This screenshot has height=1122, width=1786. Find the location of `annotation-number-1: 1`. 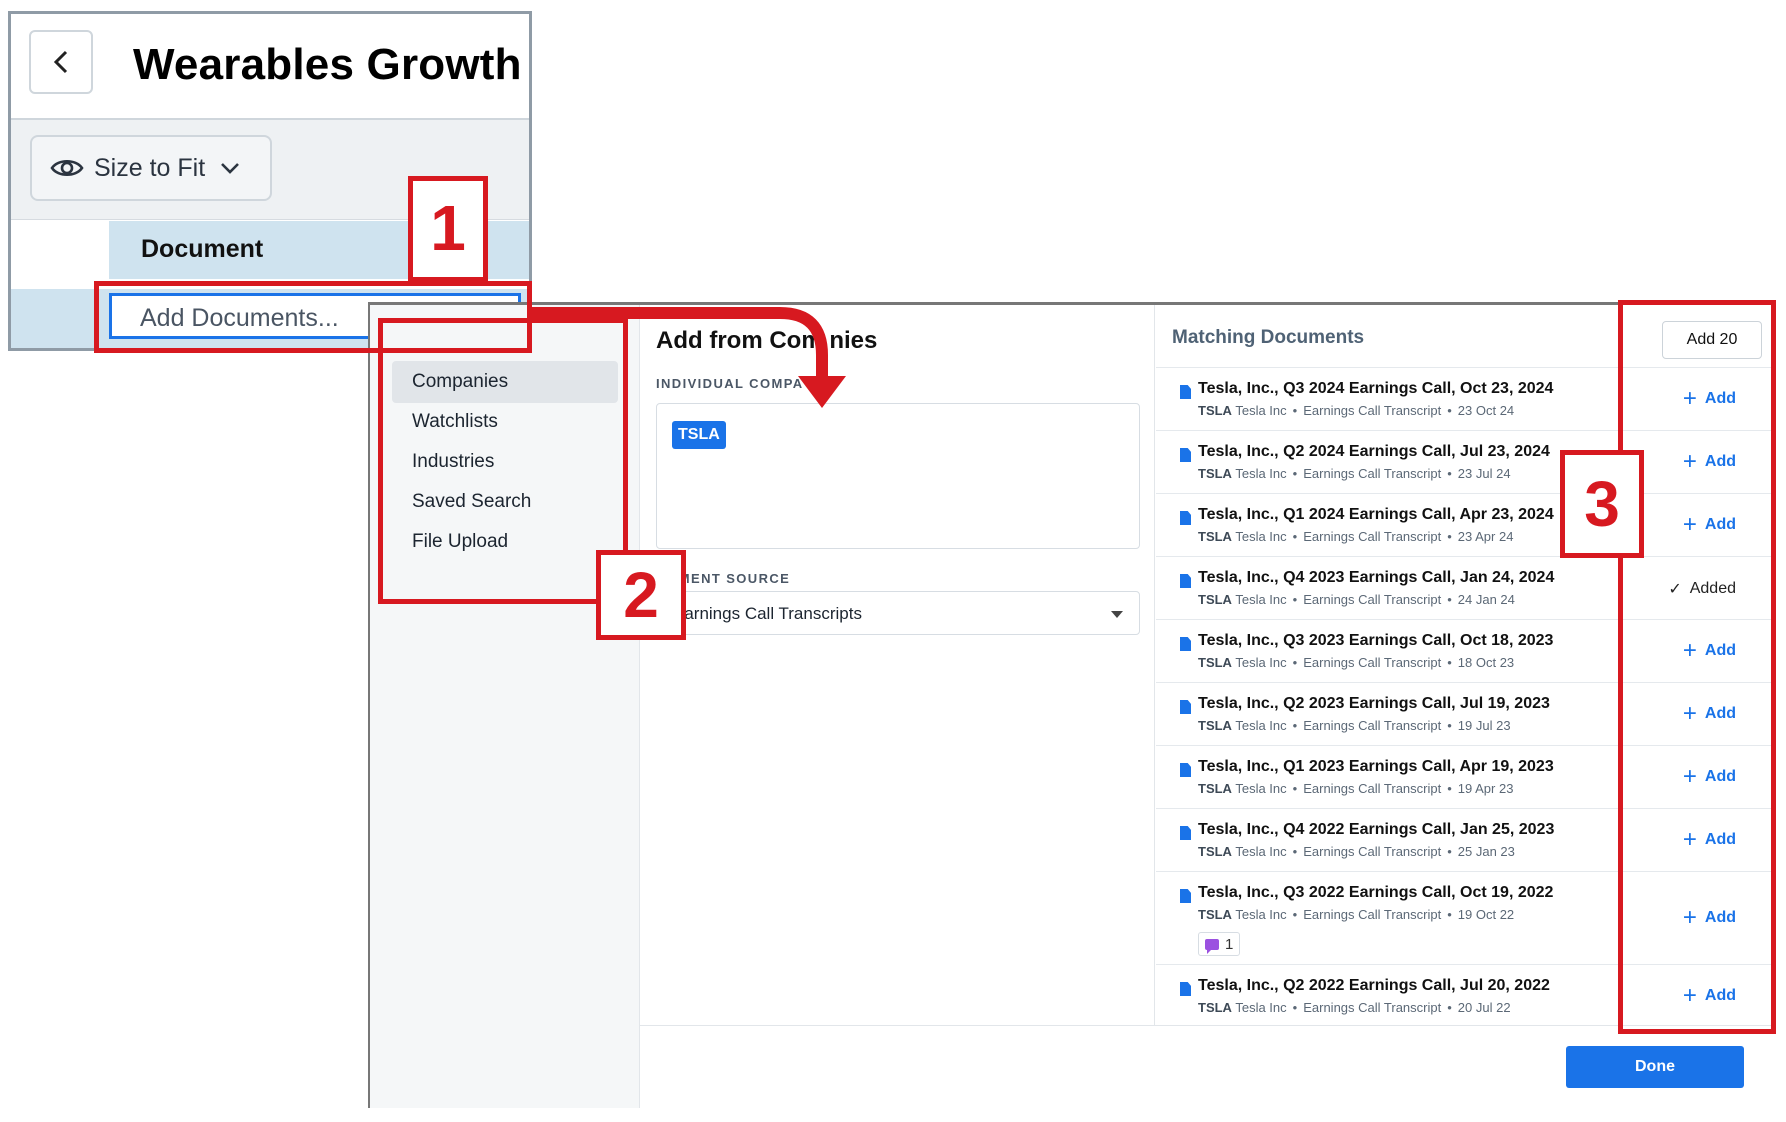

annotation-number-1: 1 is located at coordinates (448, 229).